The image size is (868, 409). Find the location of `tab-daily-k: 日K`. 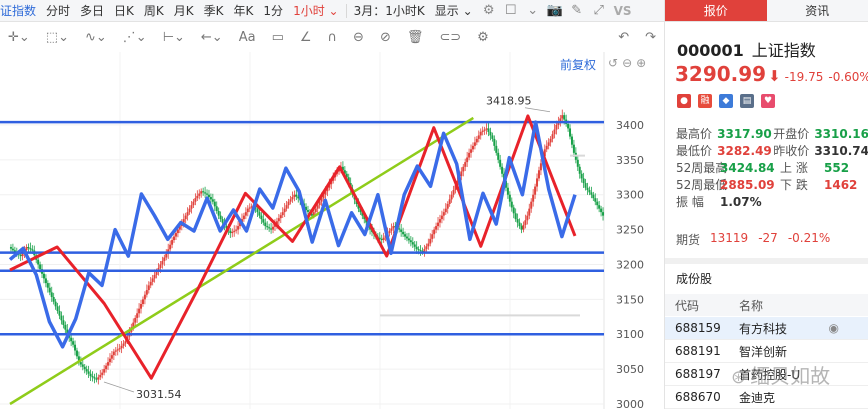

tab-daily-k: 日K is located at coordinates (124, 11).